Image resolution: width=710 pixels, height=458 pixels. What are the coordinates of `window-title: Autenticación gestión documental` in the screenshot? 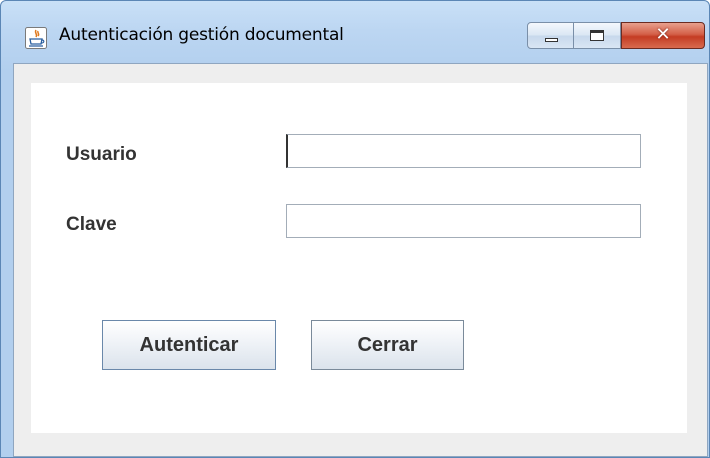 It's located at (201, 35).